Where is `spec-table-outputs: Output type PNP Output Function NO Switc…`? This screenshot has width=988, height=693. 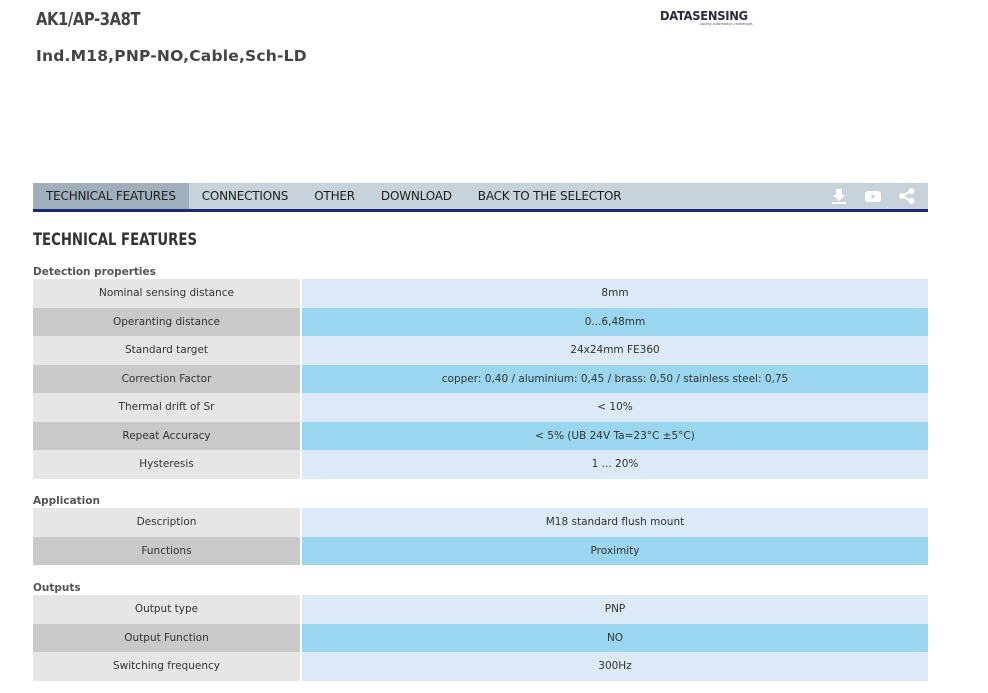 spec-table-outputs: Output type PNP Output Function NO Switc… is located at coordinates (480, 638).